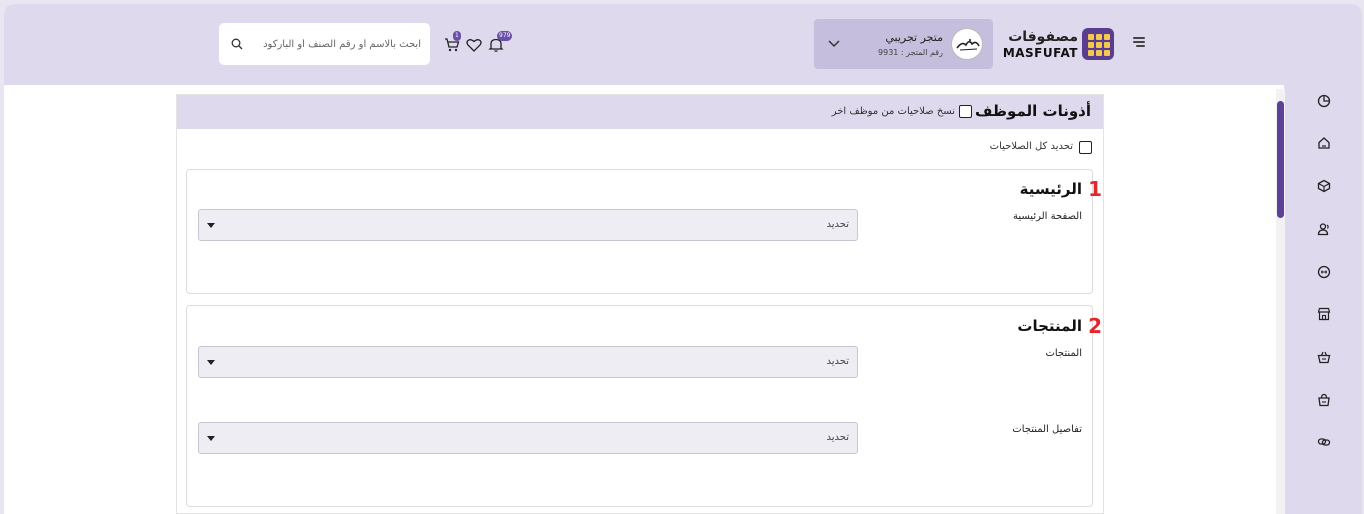 The image size is (1364, 514). What do you see at coordinates (1063, 353) in the screenshot?
I see `field-label: المنتجات` at bounding box center [1063, 353].